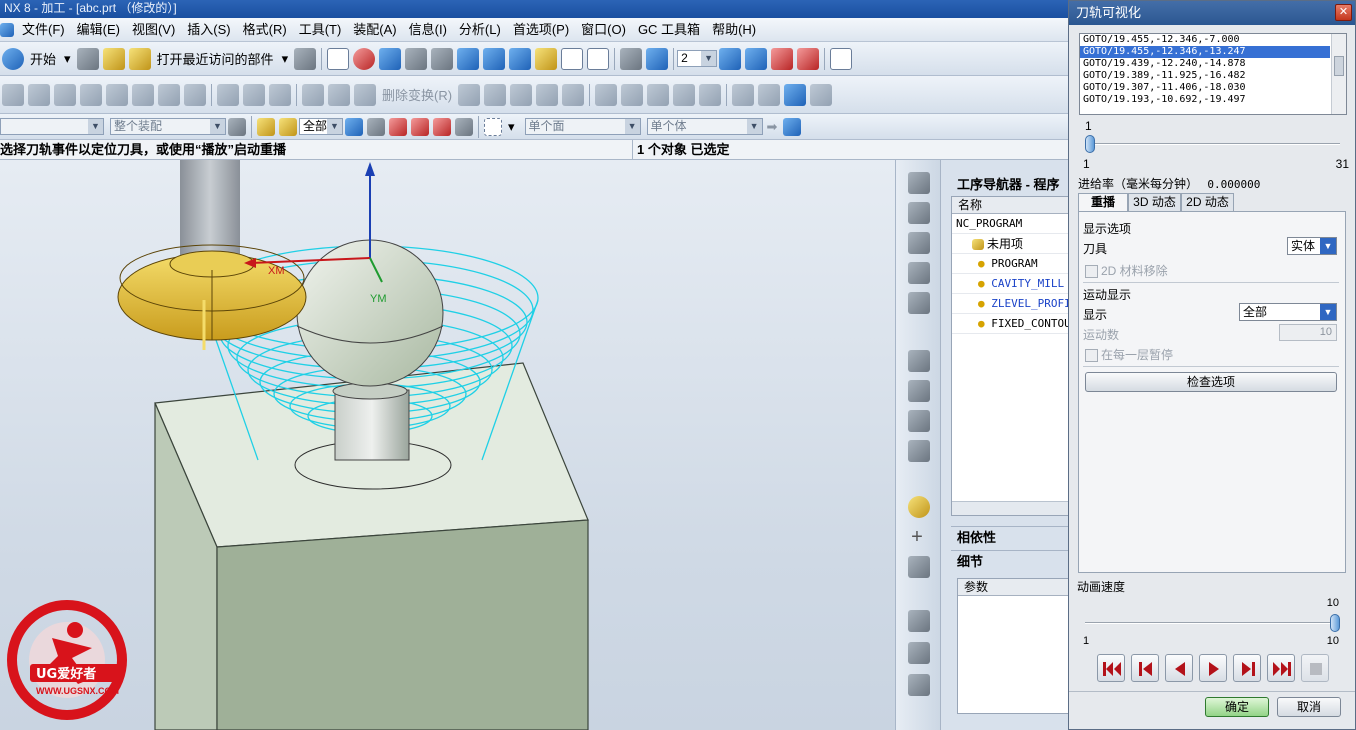 The image size is (1356, 730). I want to click on goto-list-item: GOTO/19.389,-11.925,-16.482, so click(1205, 76).